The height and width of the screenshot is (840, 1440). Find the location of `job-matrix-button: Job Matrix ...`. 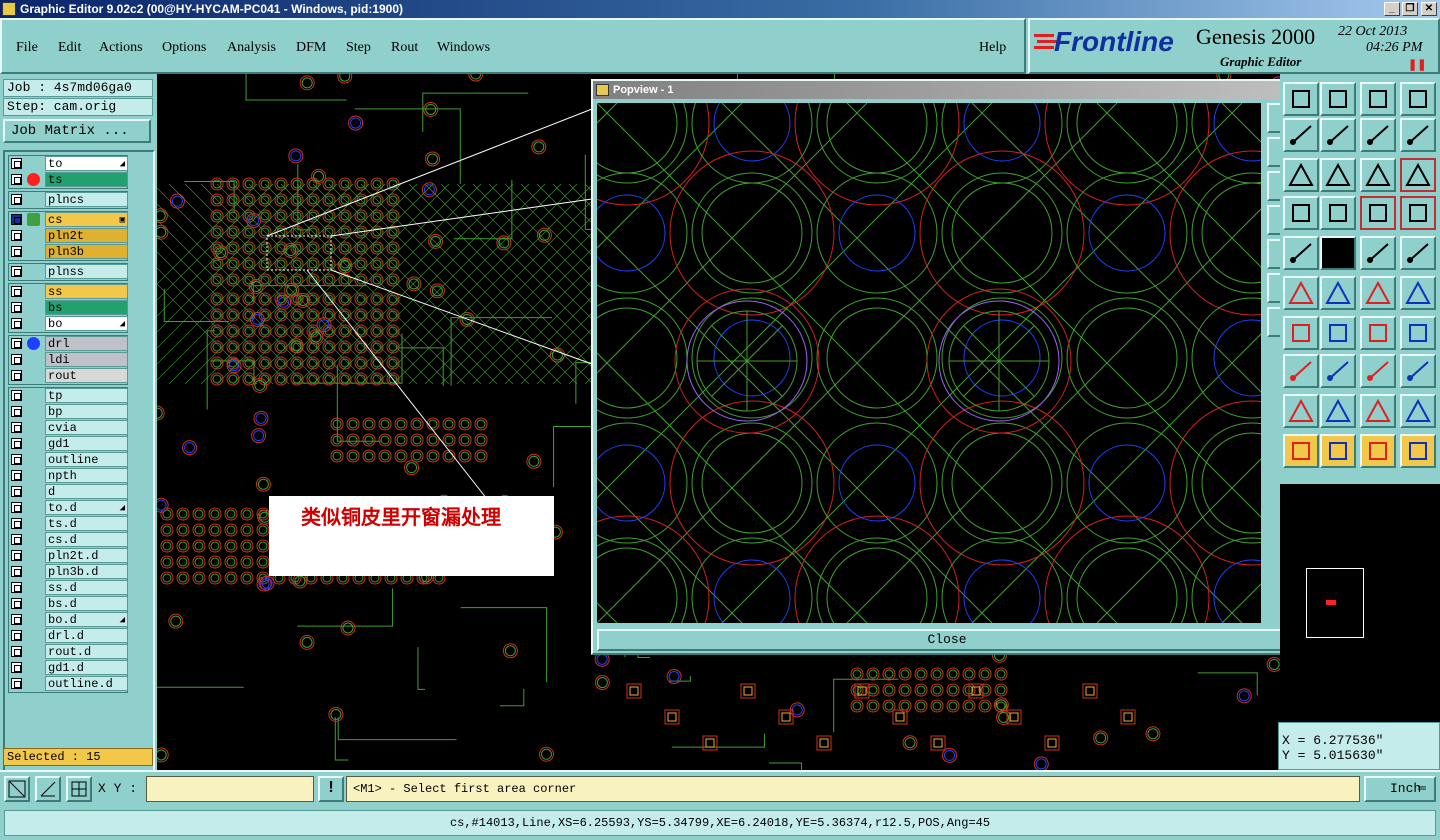

job-matrix-button: Job Matrix ... is located at coordinates (77, 131).